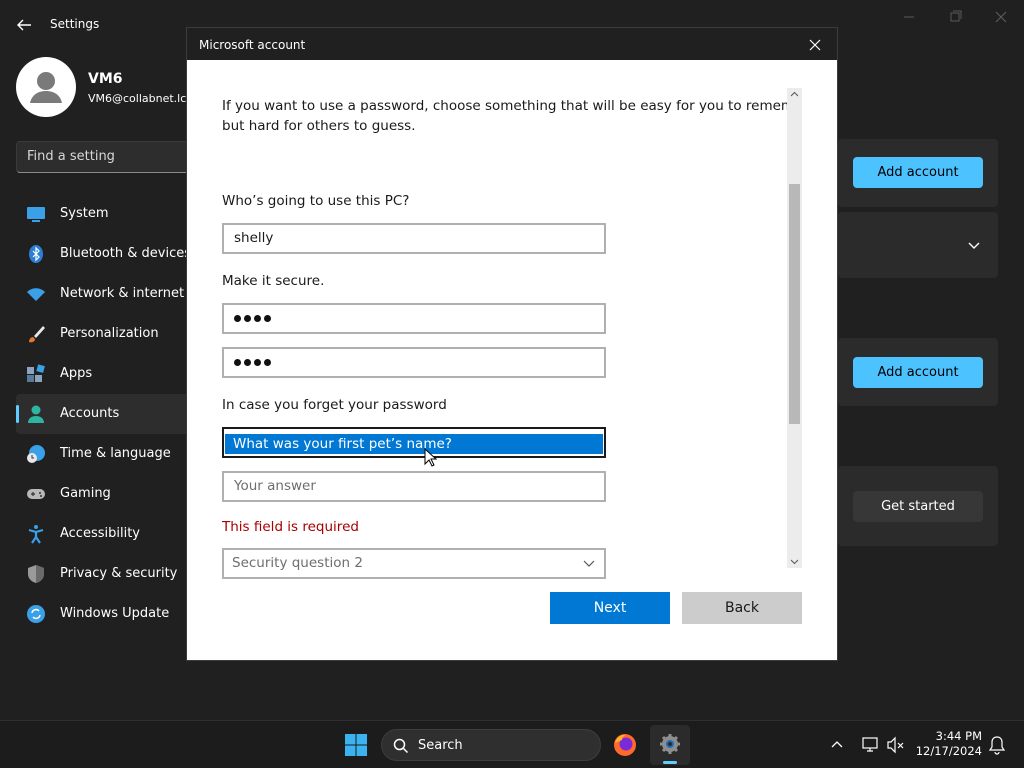  Describe the element at coordinates (71, 156) in the screenshot. I see `find-setting-placeholder: Find a setting` at that location.